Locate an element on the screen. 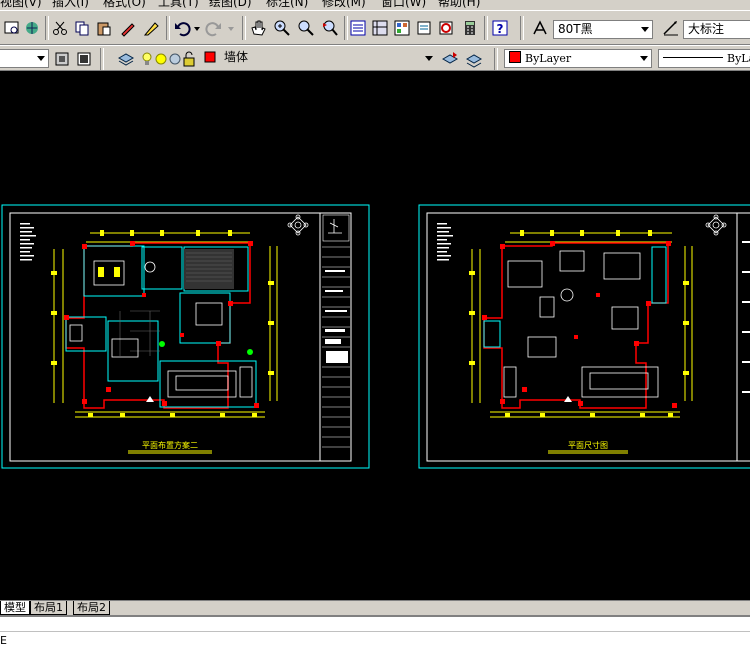 The image size is (750, 649). current-layer-name: 墙体 is located at coordinates (236, 57).